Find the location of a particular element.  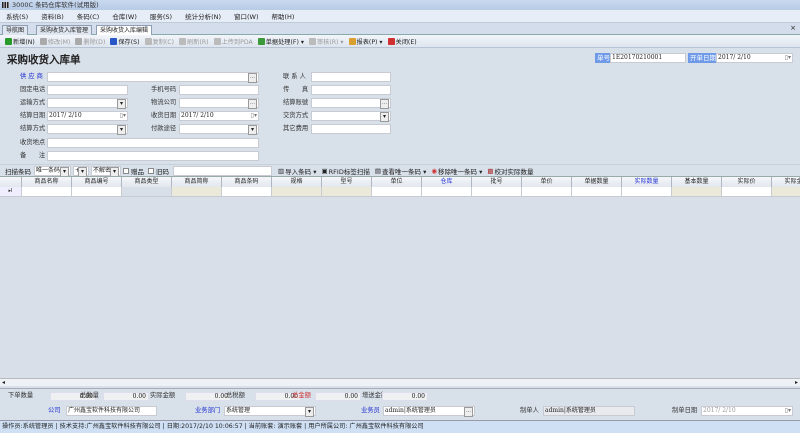

supplier-field is located at coordinates (153, 77).